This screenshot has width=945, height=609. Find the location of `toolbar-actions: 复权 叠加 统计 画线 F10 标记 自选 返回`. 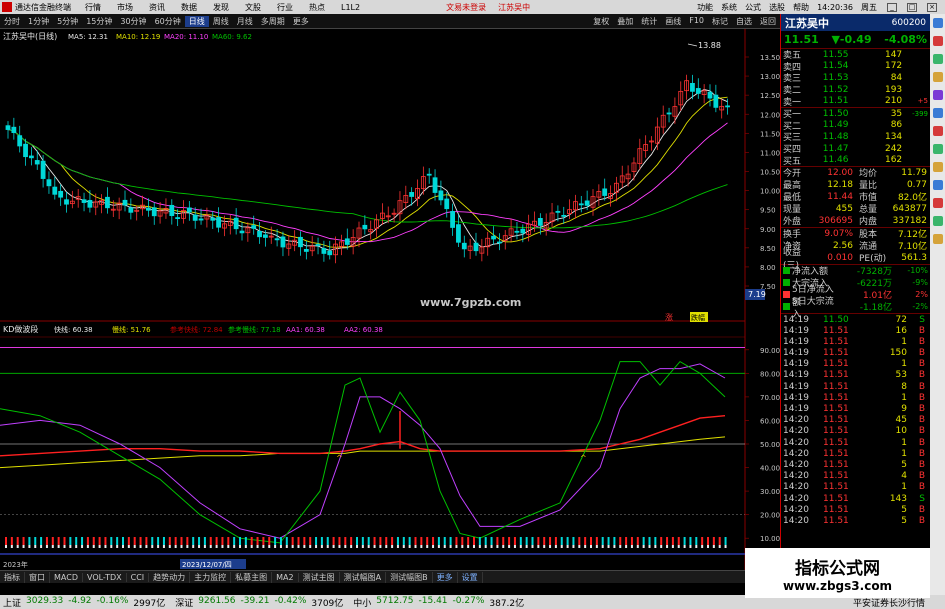

toolbar-actions: 复权 叠加 统计 画线 F10 标记 自选 返回 is located at coordinates (684, 21).